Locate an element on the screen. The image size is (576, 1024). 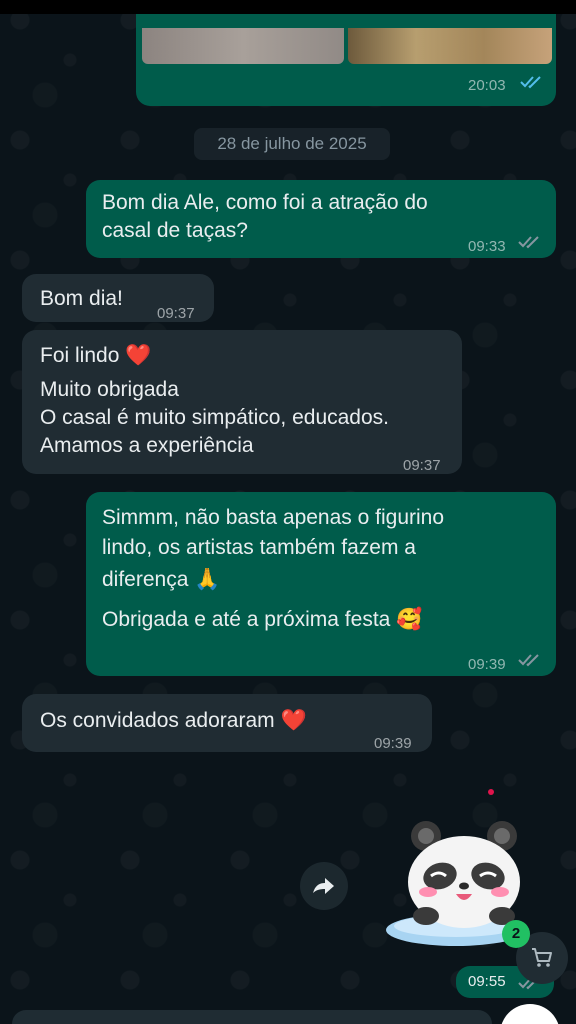
message-text-line: Muito obrigada is located at coordinates (109, 389).